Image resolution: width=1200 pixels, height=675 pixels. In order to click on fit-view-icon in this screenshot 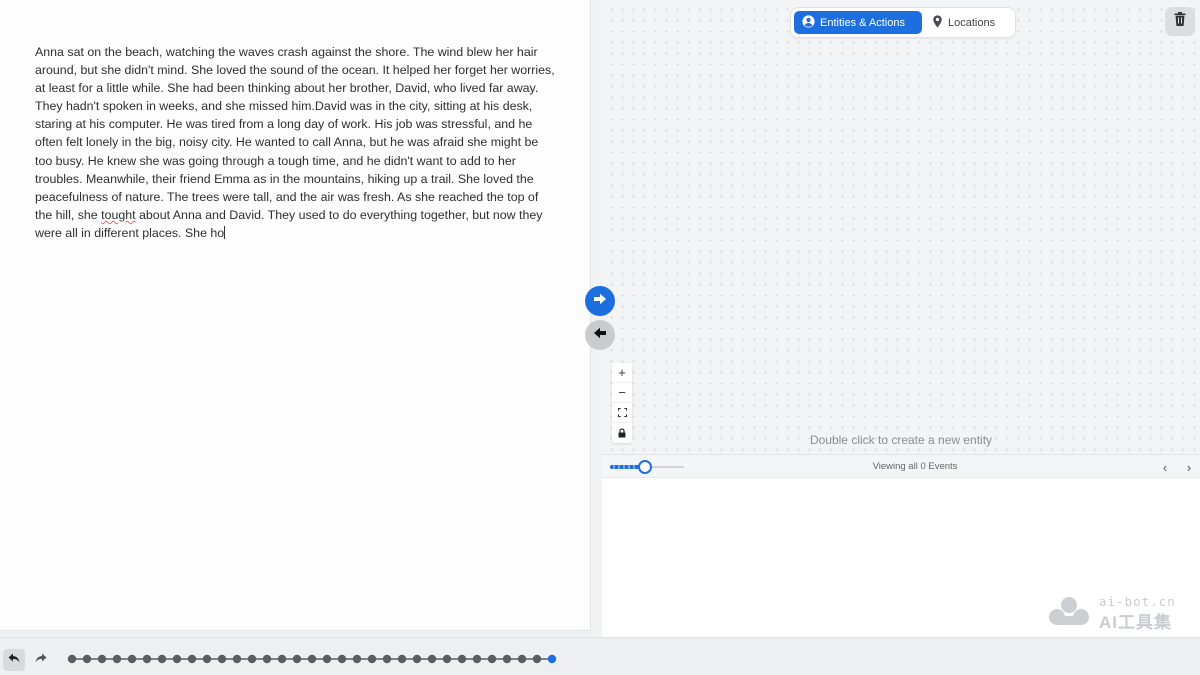, I will do `click(622, 412)`.